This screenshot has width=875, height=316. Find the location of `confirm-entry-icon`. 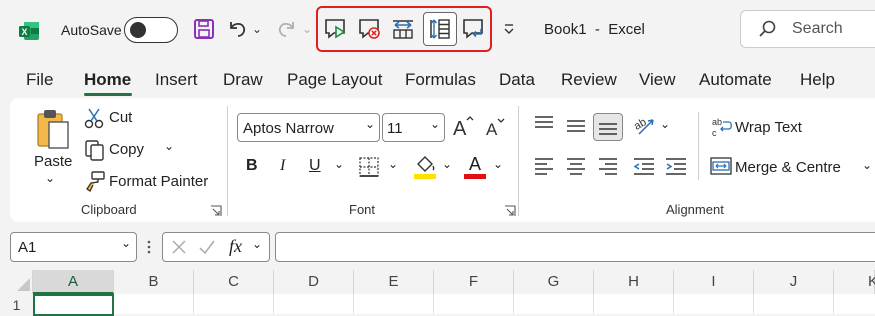

confirm-entry-icon is located at coordinates (207, 249).